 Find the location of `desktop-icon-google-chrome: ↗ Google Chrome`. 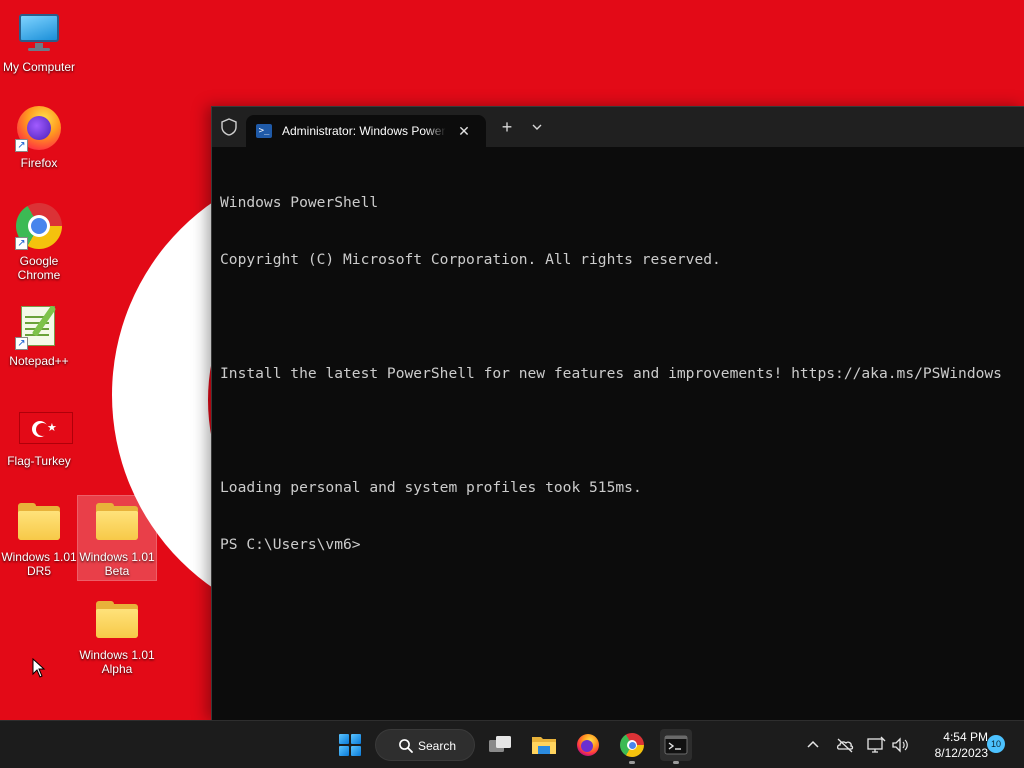

desktop-icon-google-chrome: ↗ Google Chrome is located at coordinates (39, 242).